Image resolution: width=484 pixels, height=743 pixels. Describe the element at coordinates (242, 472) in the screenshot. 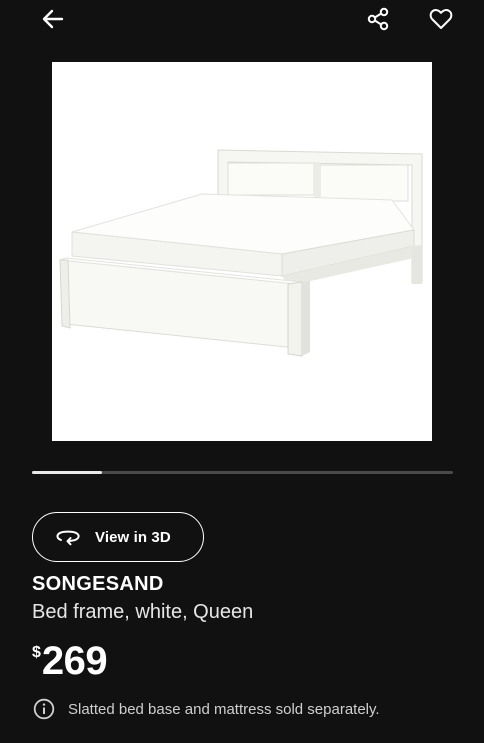

I see `image-carousel-progress` at that location.